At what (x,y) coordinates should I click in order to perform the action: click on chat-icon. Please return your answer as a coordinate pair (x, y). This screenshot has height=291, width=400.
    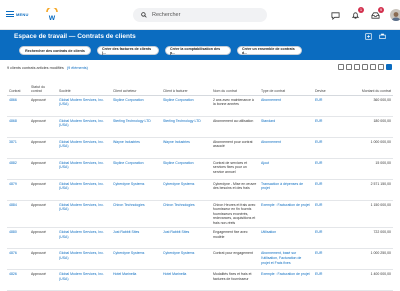
    Looking at the image, I should click on (335, 15).